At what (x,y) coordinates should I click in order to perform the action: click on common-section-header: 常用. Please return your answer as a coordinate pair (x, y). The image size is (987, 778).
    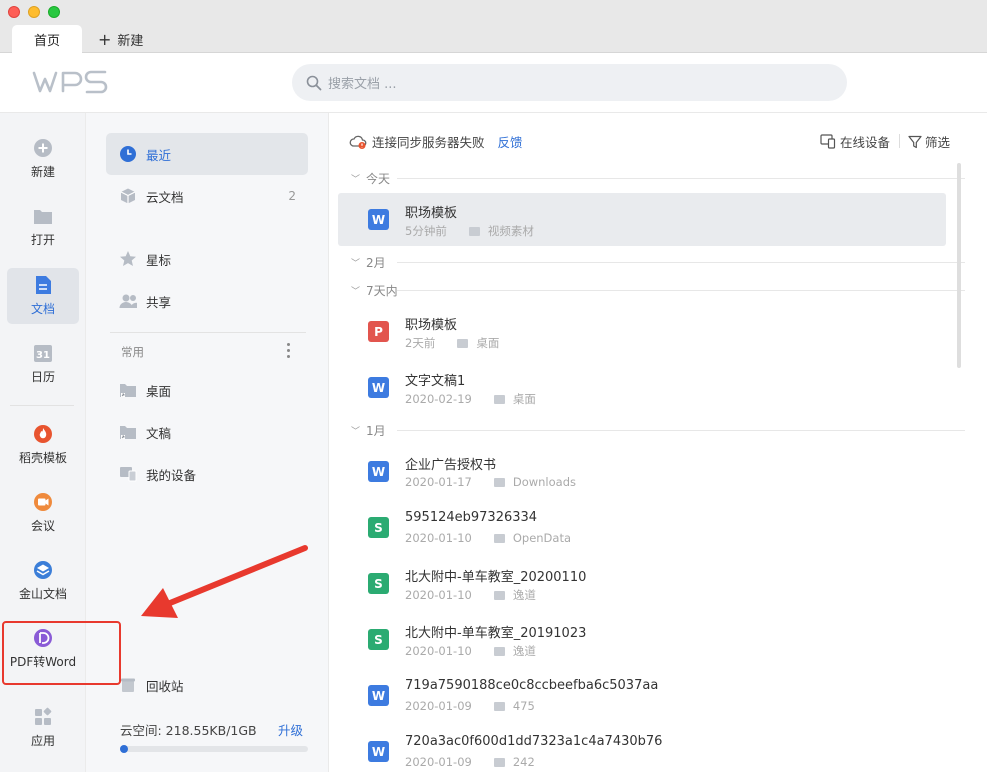
    Looking at the image, I should click on (132, 352).